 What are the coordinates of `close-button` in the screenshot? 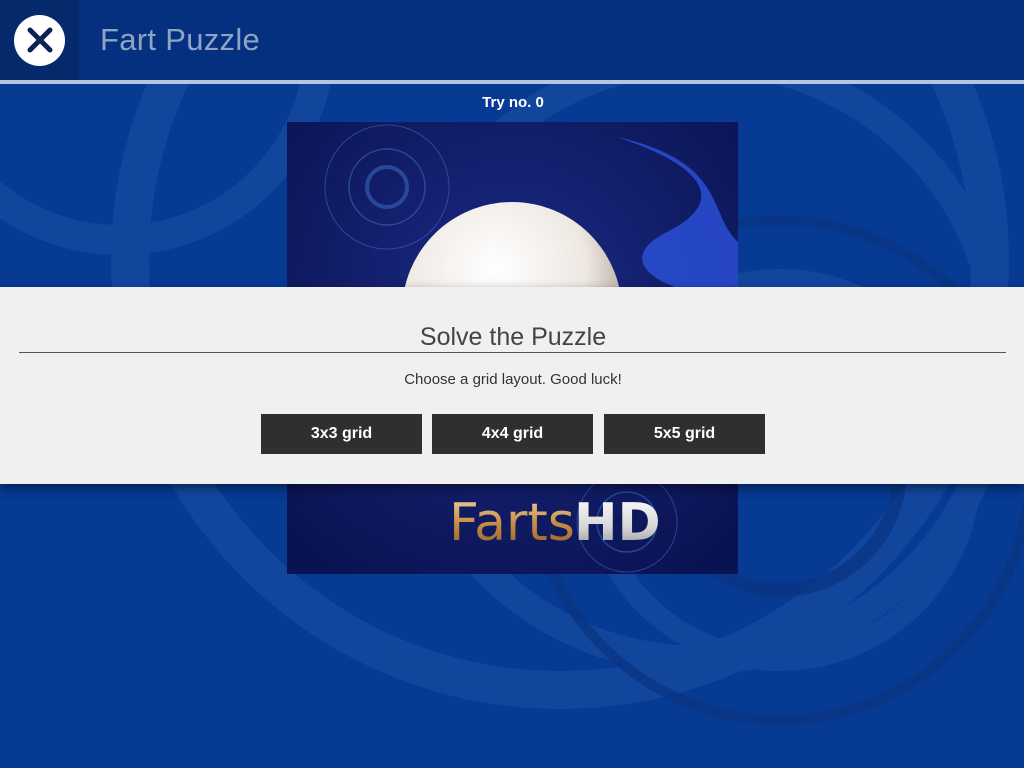 It's located at (39, 40).